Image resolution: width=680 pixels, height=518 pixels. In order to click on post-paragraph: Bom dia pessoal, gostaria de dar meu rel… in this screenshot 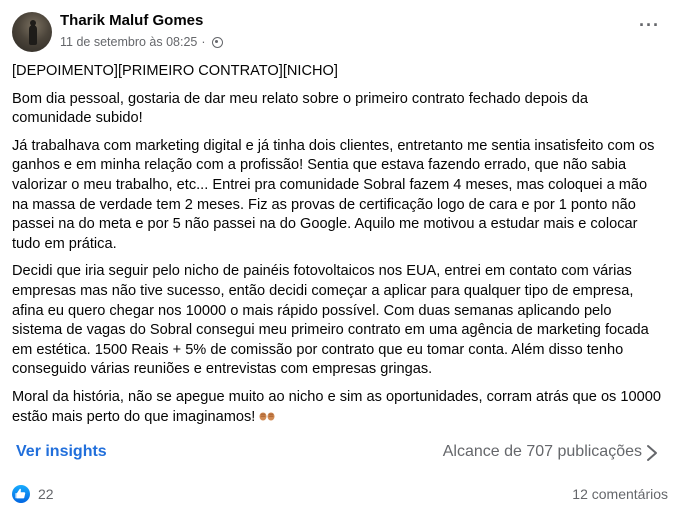, I will do `click(300, 108)`.